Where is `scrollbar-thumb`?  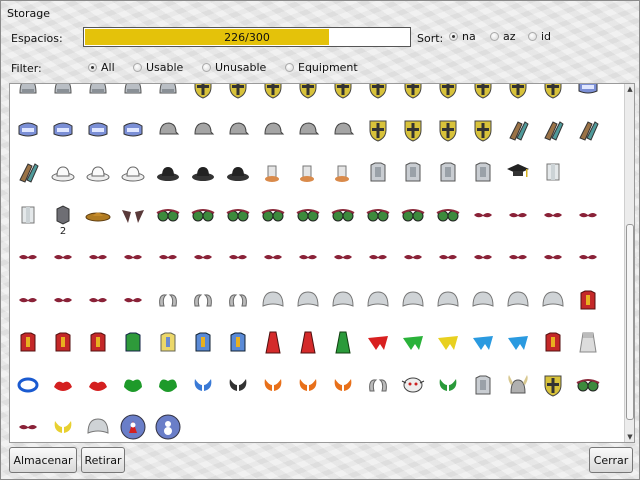 scrollbar-thumb is located at coordinates (630, 322).